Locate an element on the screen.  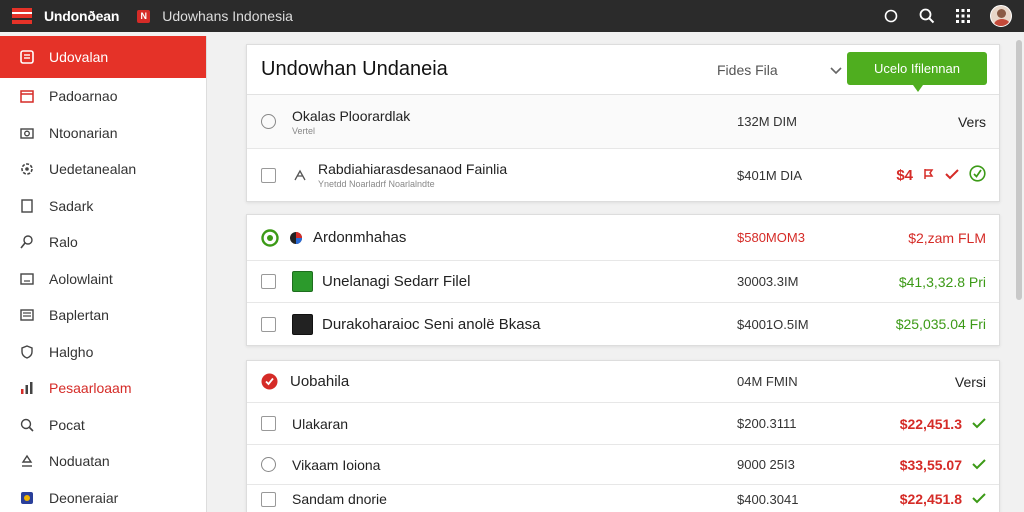
monitor-icon is located at coordinates (27, 279).